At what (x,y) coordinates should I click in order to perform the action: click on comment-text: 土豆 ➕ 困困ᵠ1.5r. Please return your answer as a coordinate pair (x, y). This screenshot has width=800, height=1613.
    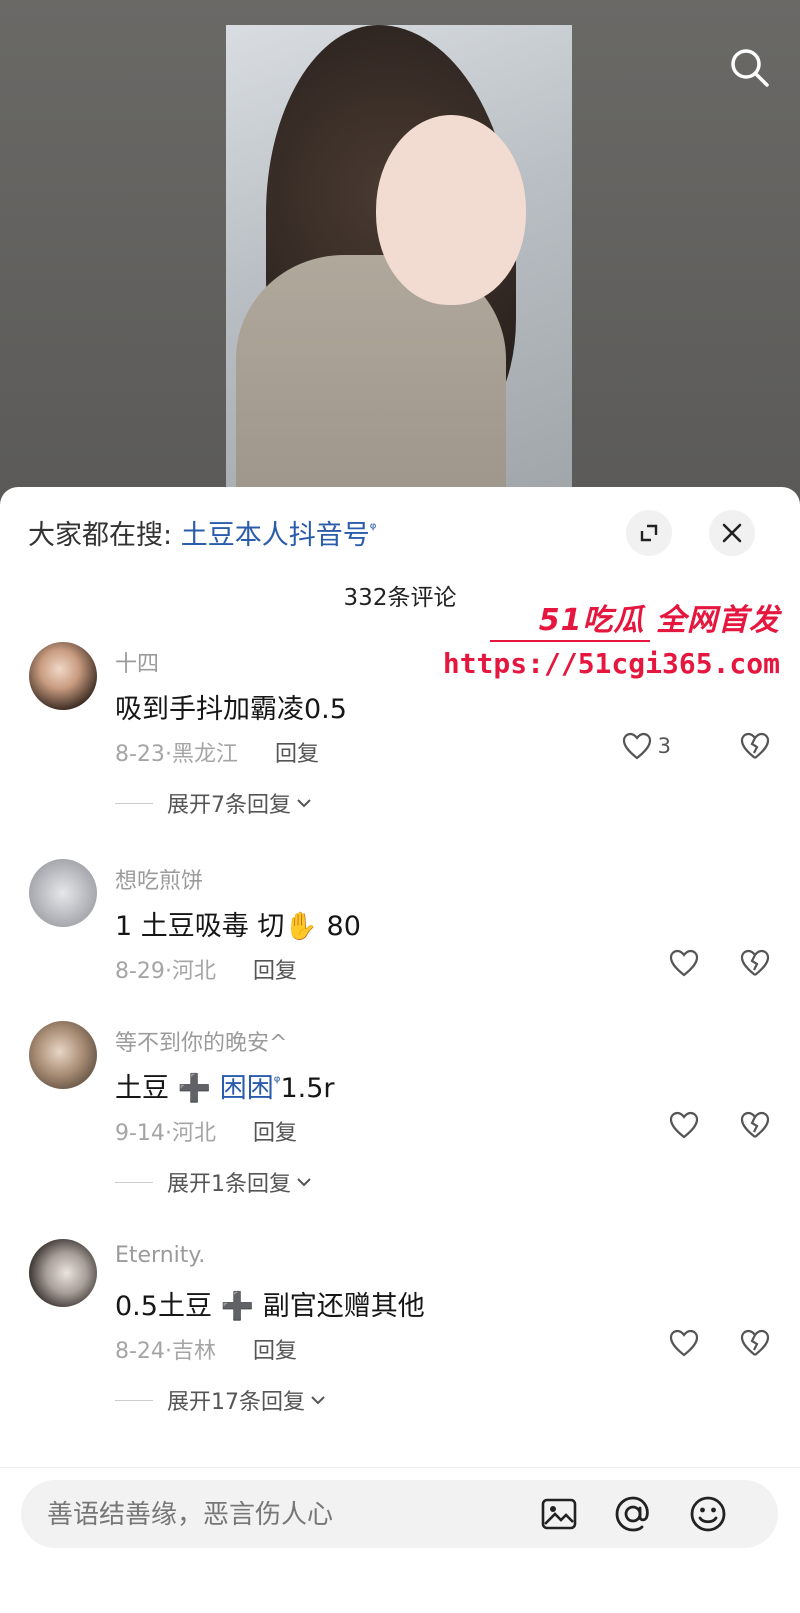
    Looking at the image, I should click on (225, 1085).